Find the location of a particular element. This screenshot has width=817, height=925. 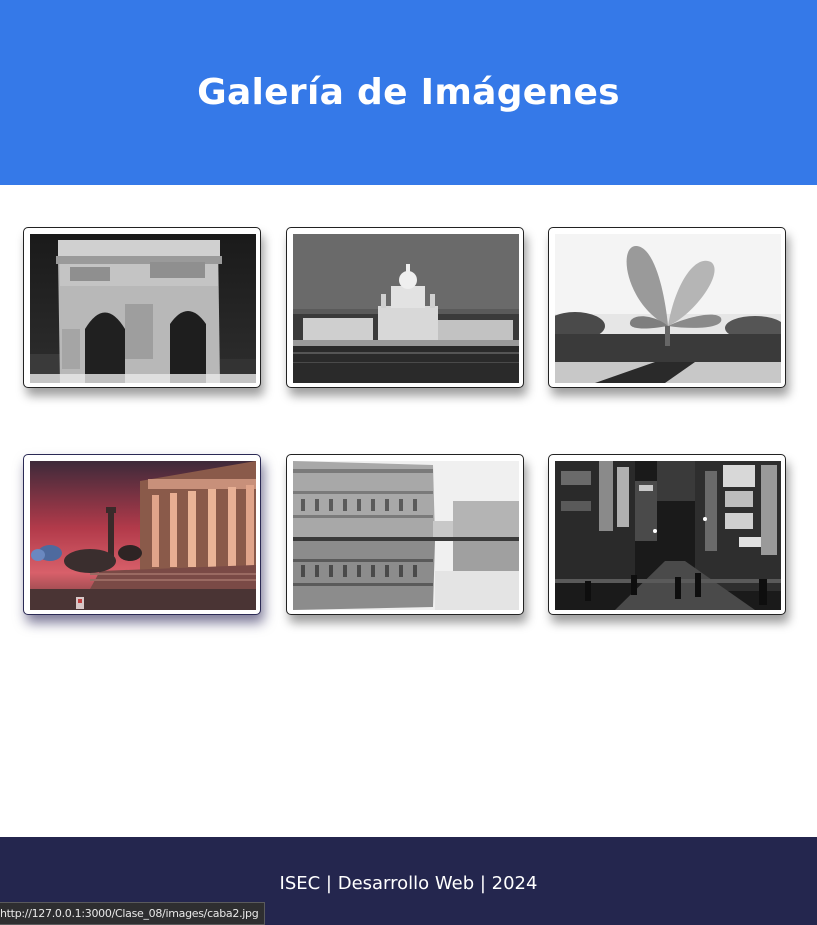

gallery-image-palace-reflection is located at coordinates (406, 535).